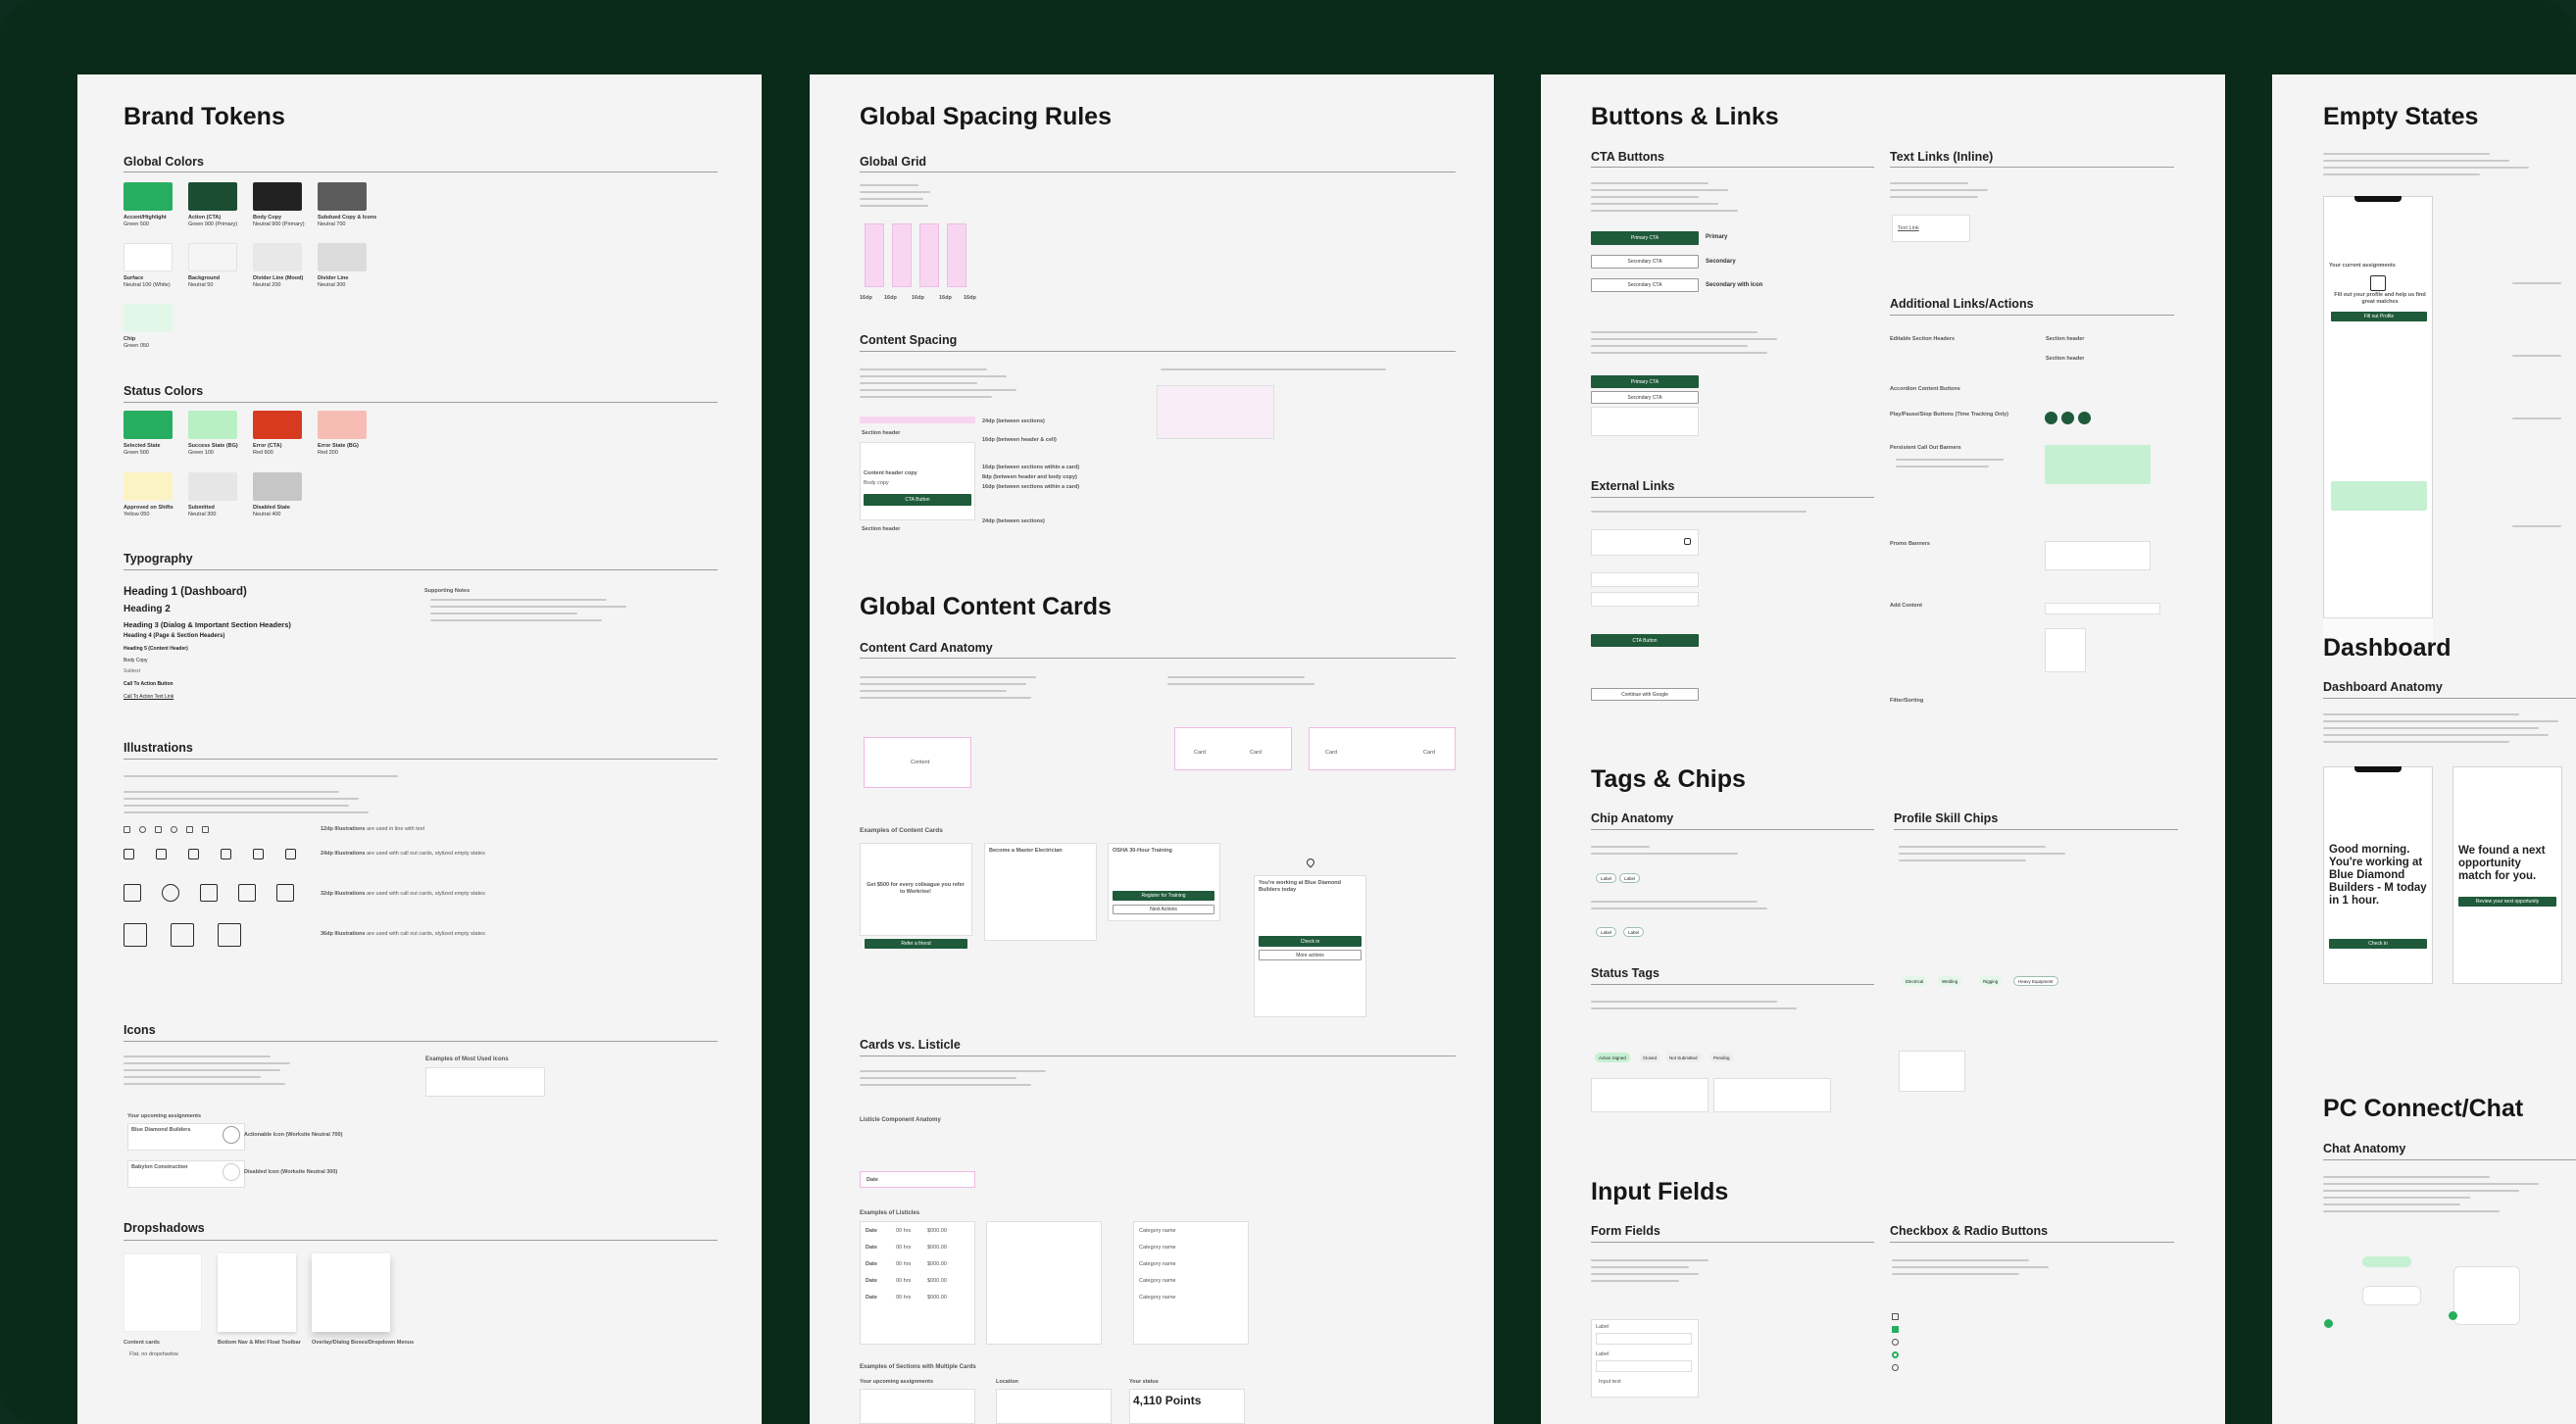 The width and height of the screenshot is (2576, 1424). Describe the element at coordinates (970, 298) in the screenshot. I see `grid-label: 16dp` at that location.